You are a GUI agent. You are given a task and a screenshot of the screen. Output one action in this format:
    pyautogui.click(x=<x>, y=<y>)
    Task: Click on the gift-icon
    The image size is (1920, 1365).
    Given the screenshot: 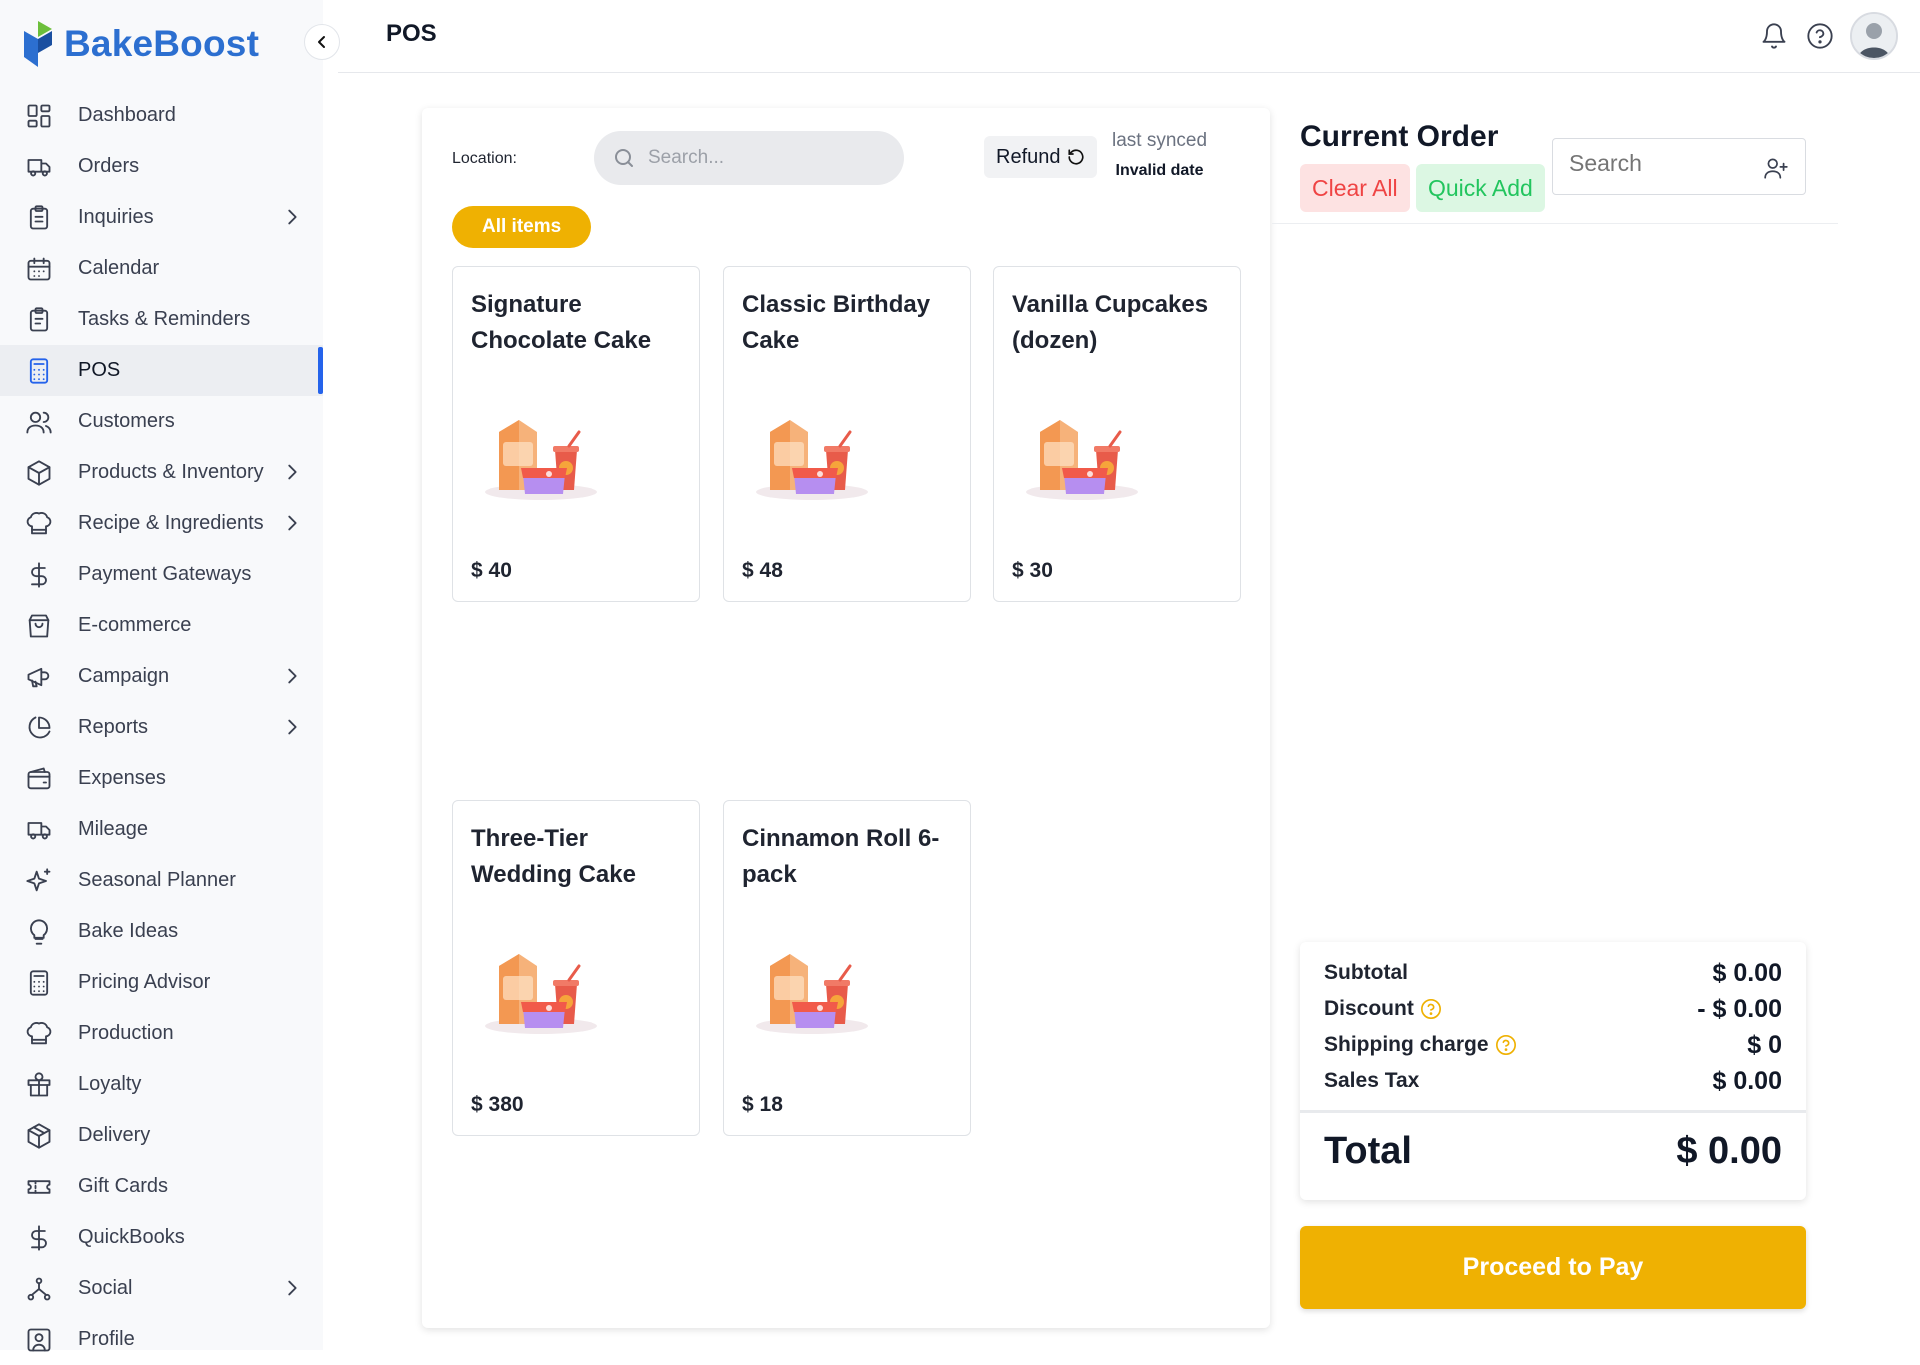 What is the action you would take?
    pyautogui.click(x=39, y=1085)
    